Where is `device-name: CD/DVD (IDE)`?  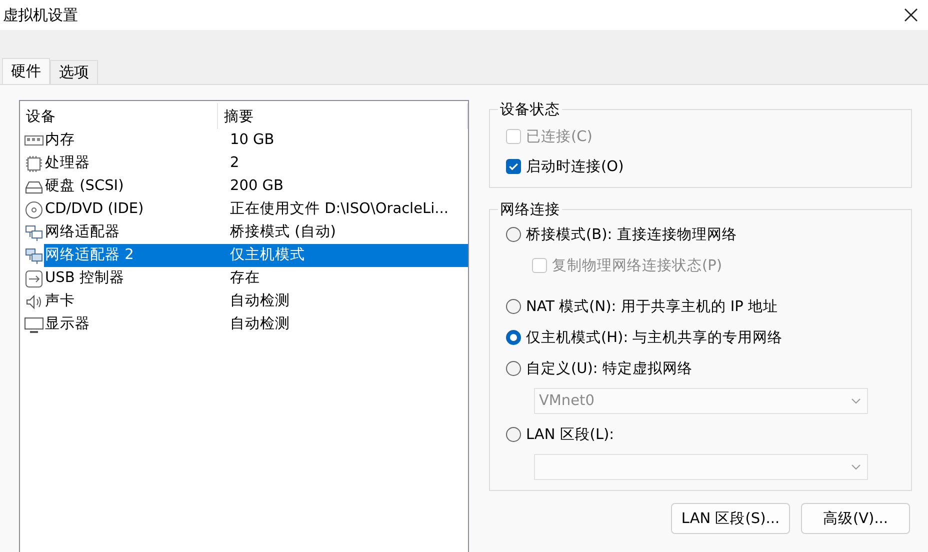 device-name: CD/DVD (IDE) is located at coordinates (133, 209).